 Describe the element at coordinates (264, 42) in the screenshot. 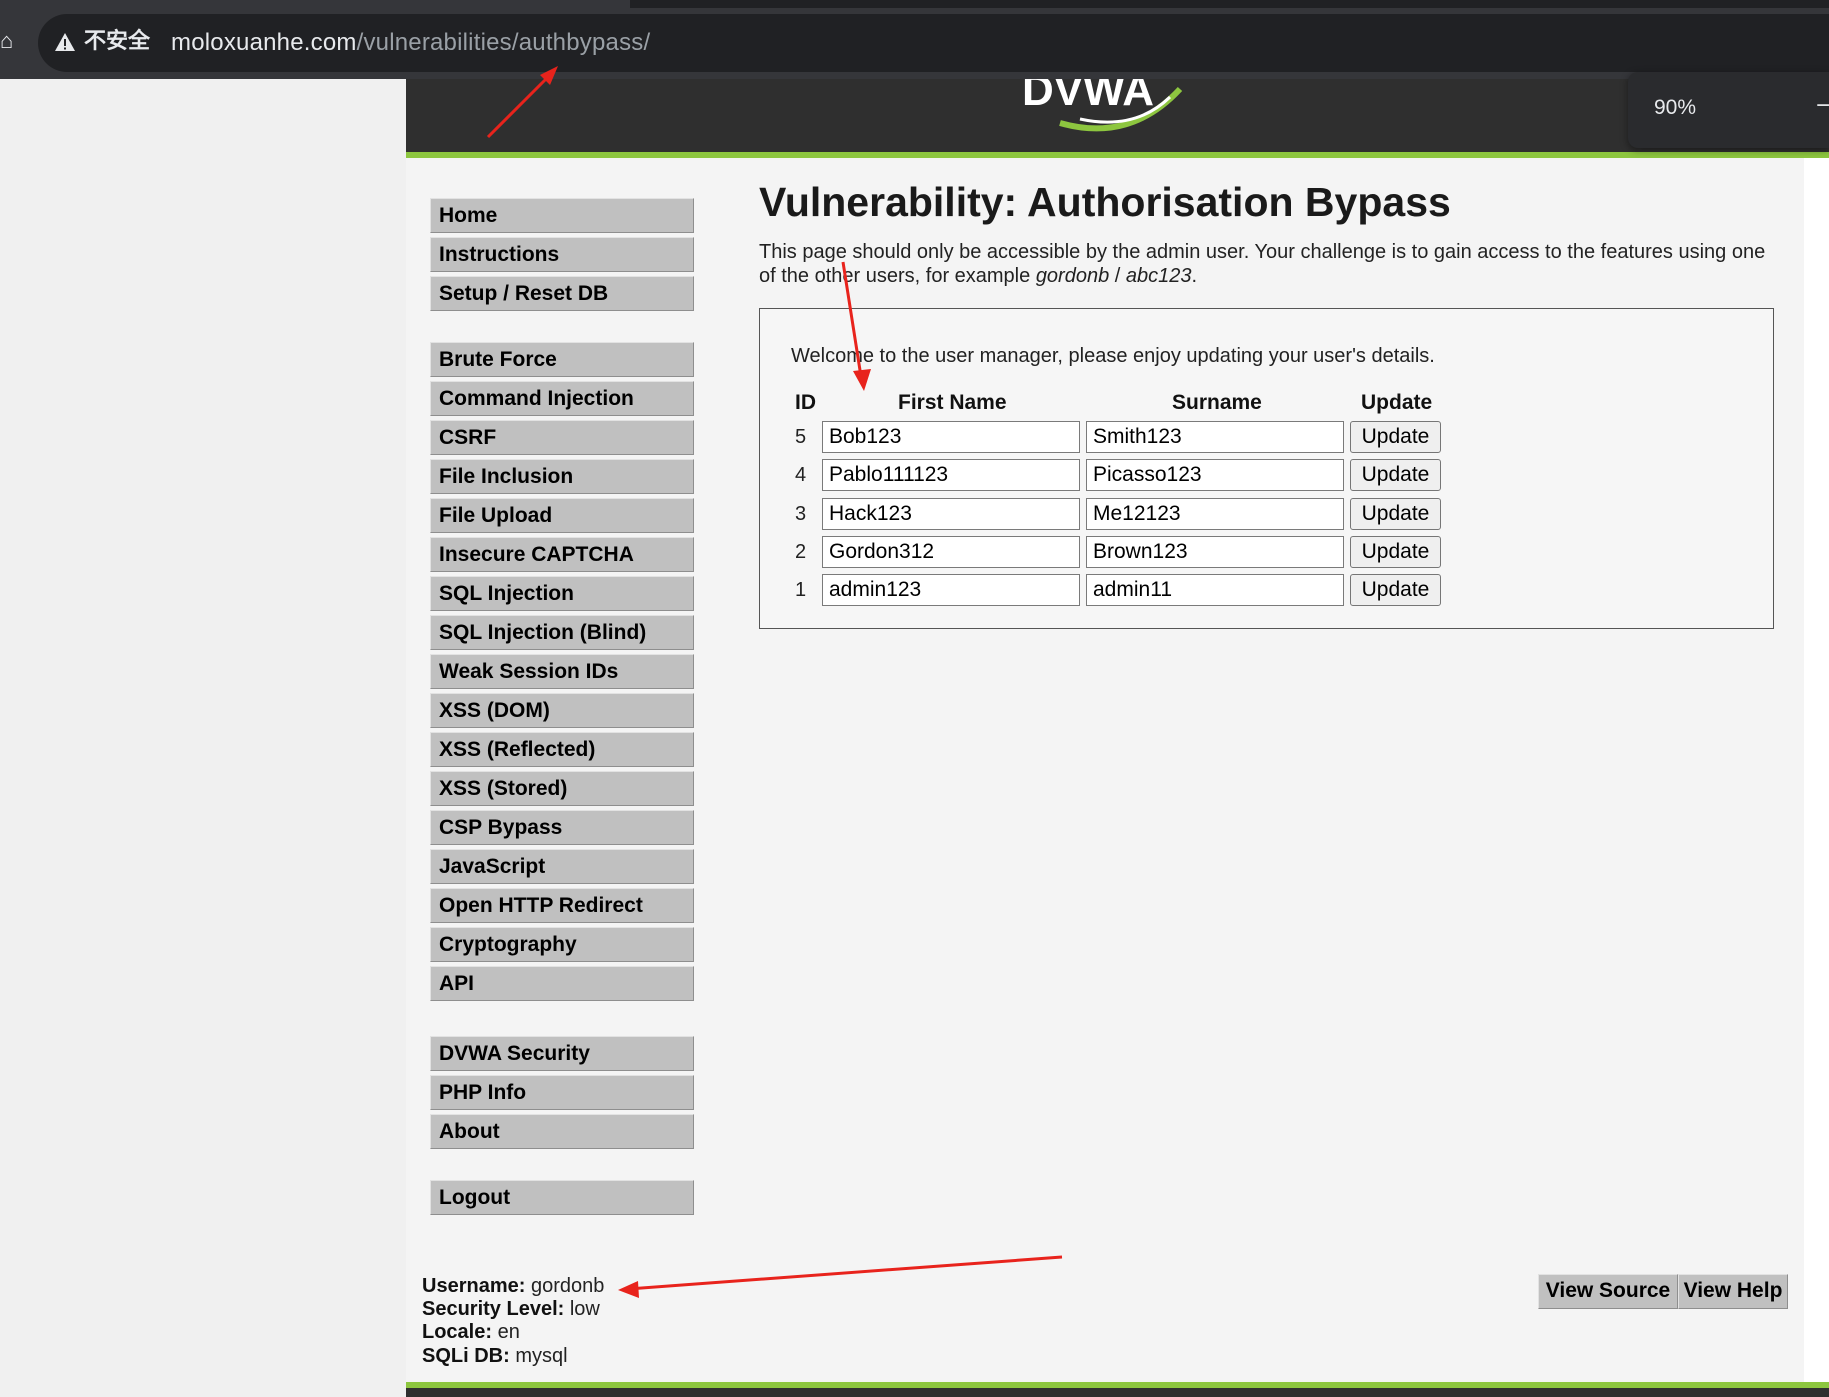

I see `url-host: moloxuanhe.com` at that location.